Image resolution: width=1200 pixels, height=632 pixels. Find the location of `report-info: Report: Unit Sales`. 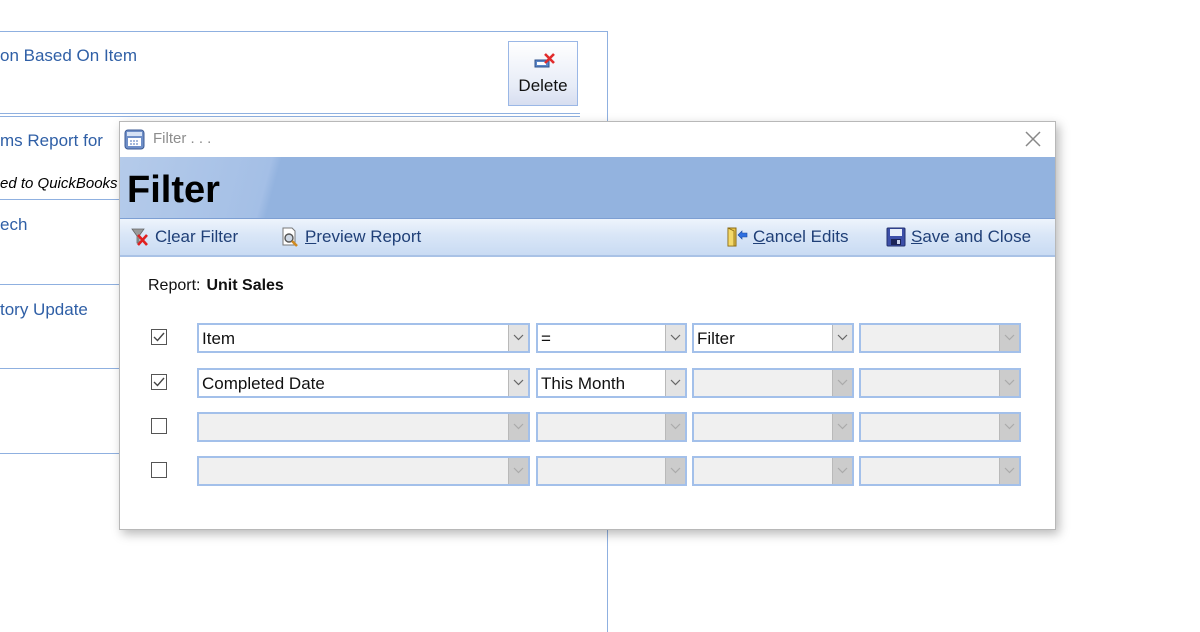

report-info: Report: Unit Sales is located at coordinates (216, 286).